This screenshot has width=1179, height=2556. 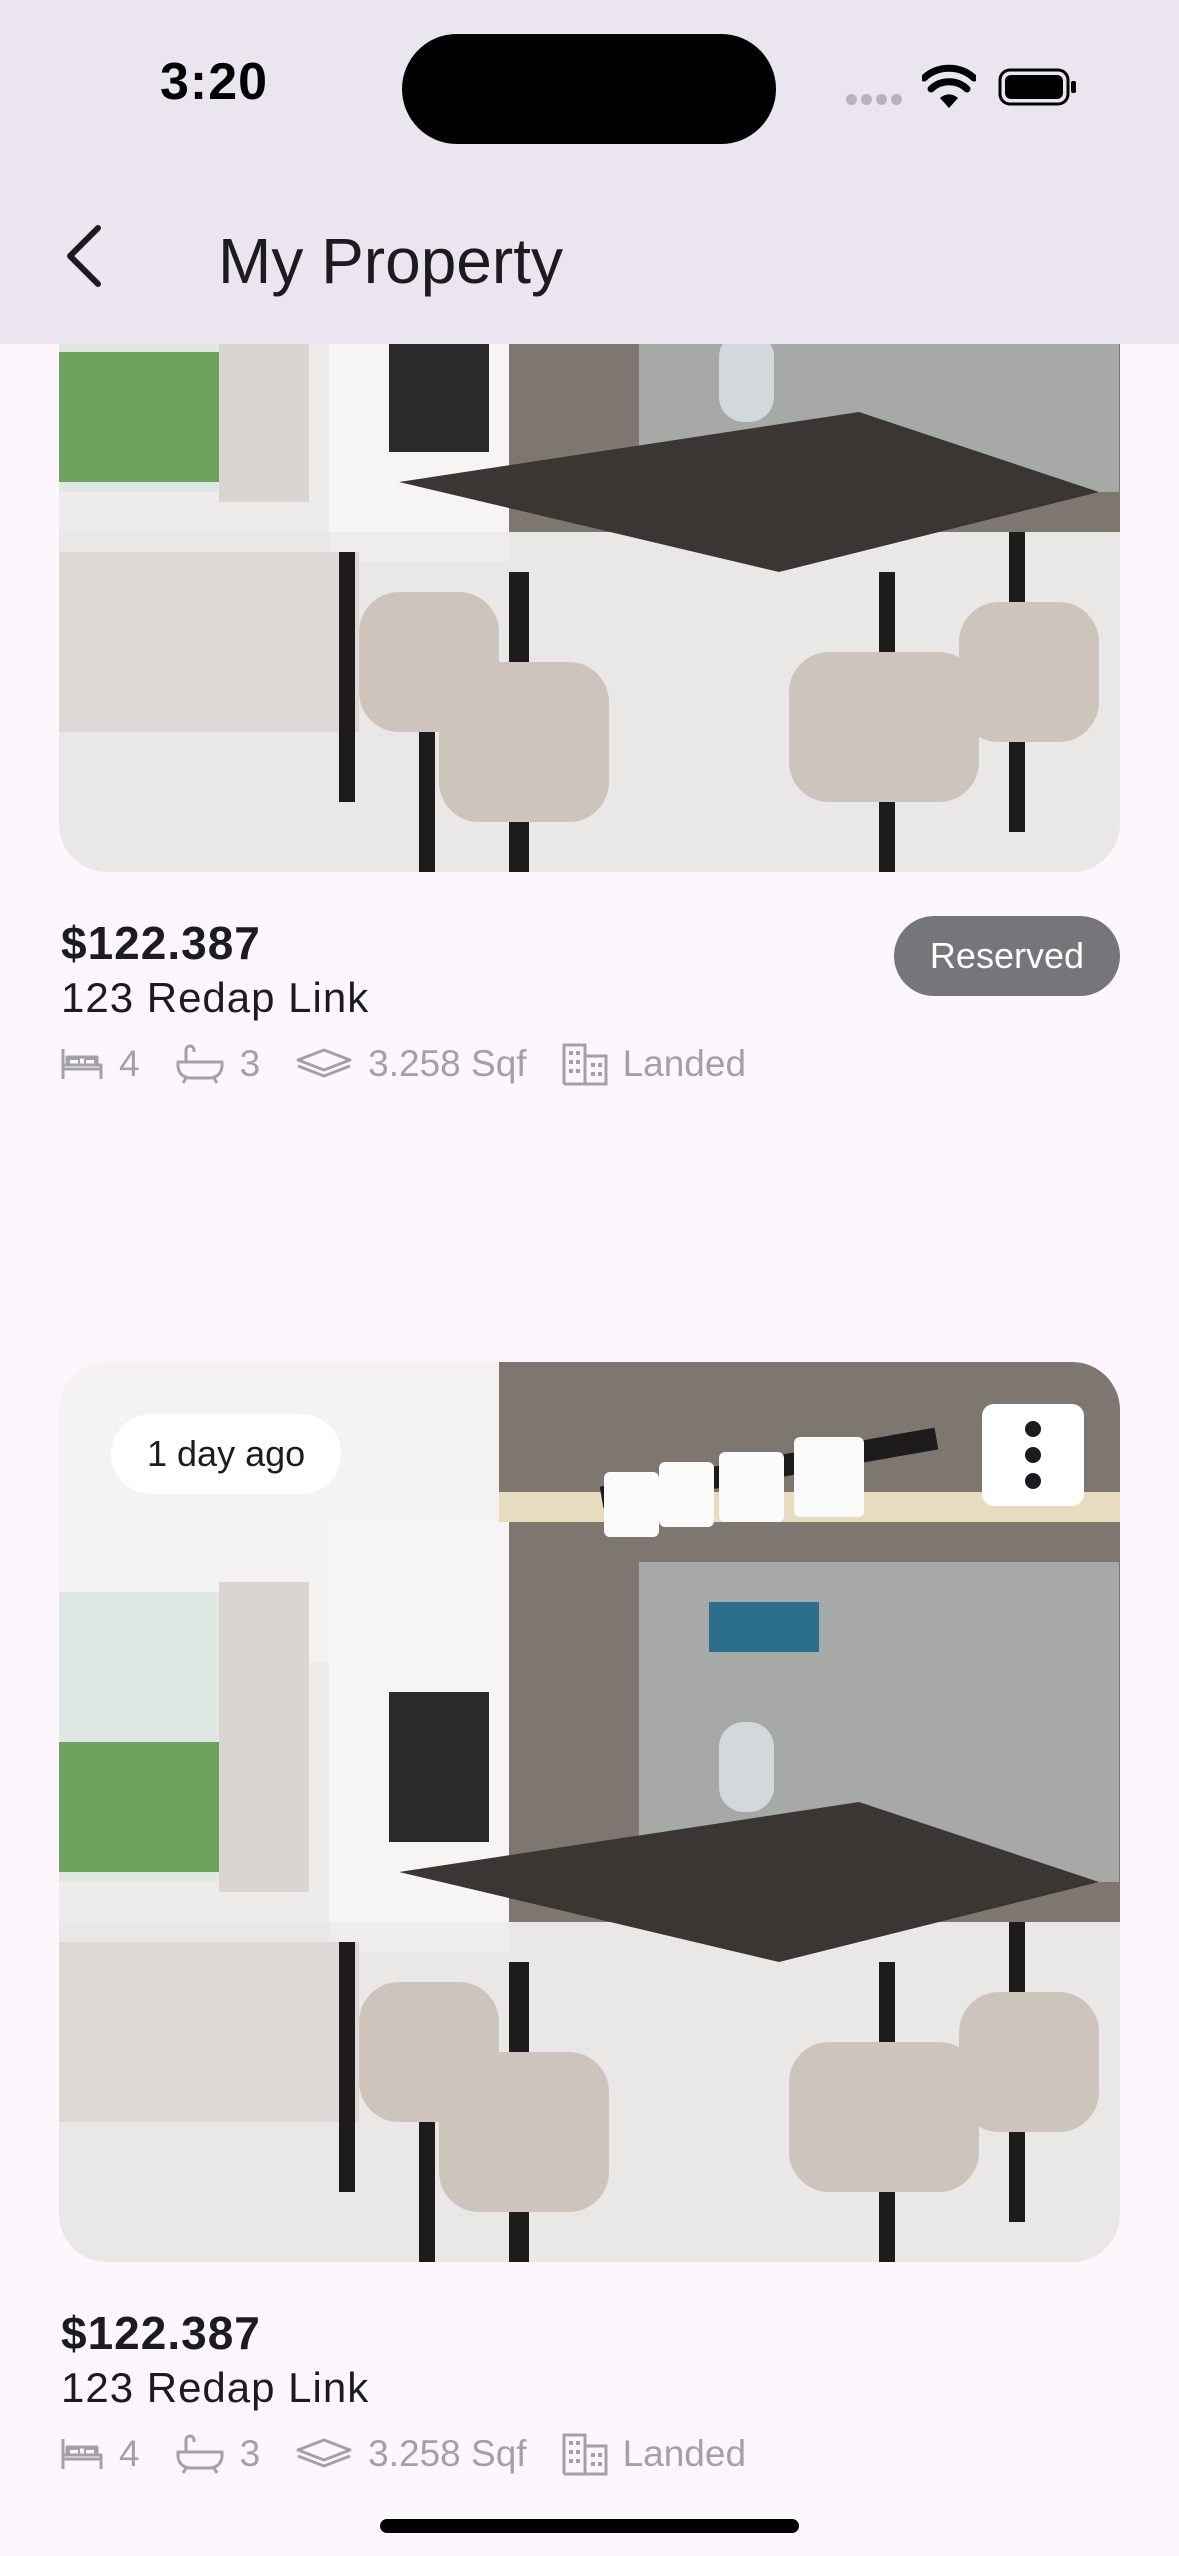 I want to click on chevron-left-icon, so click(x=84, y=256).